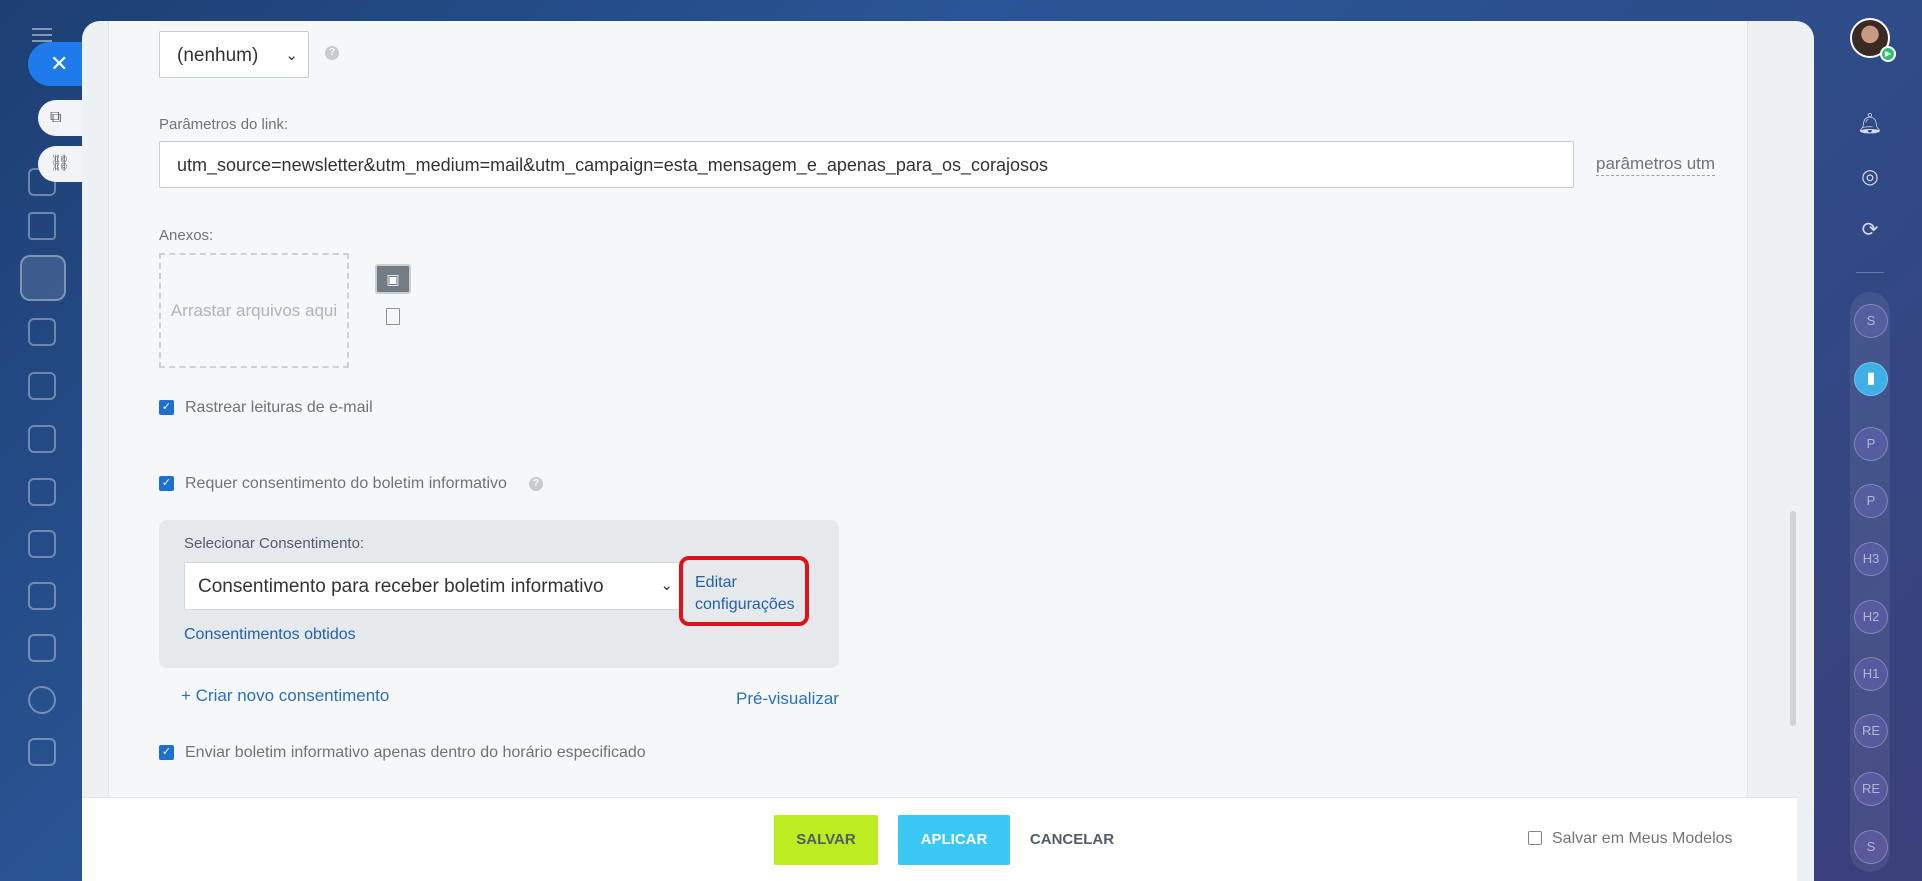 The height and width of the screenshot is (881, 1922). What do you see at coordinates (716, 582) in the screenshot?
I see `edit-settings-line1: Editar` at bounding box center [716, 582].